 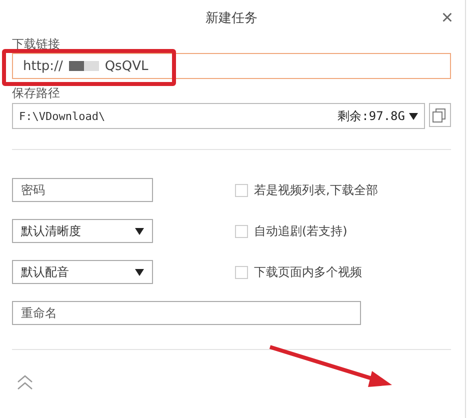 What do you see at coordinates (82, 272) in the screenshot?
I see `dropdown: 默认配音` at bounding box center [82, 272].